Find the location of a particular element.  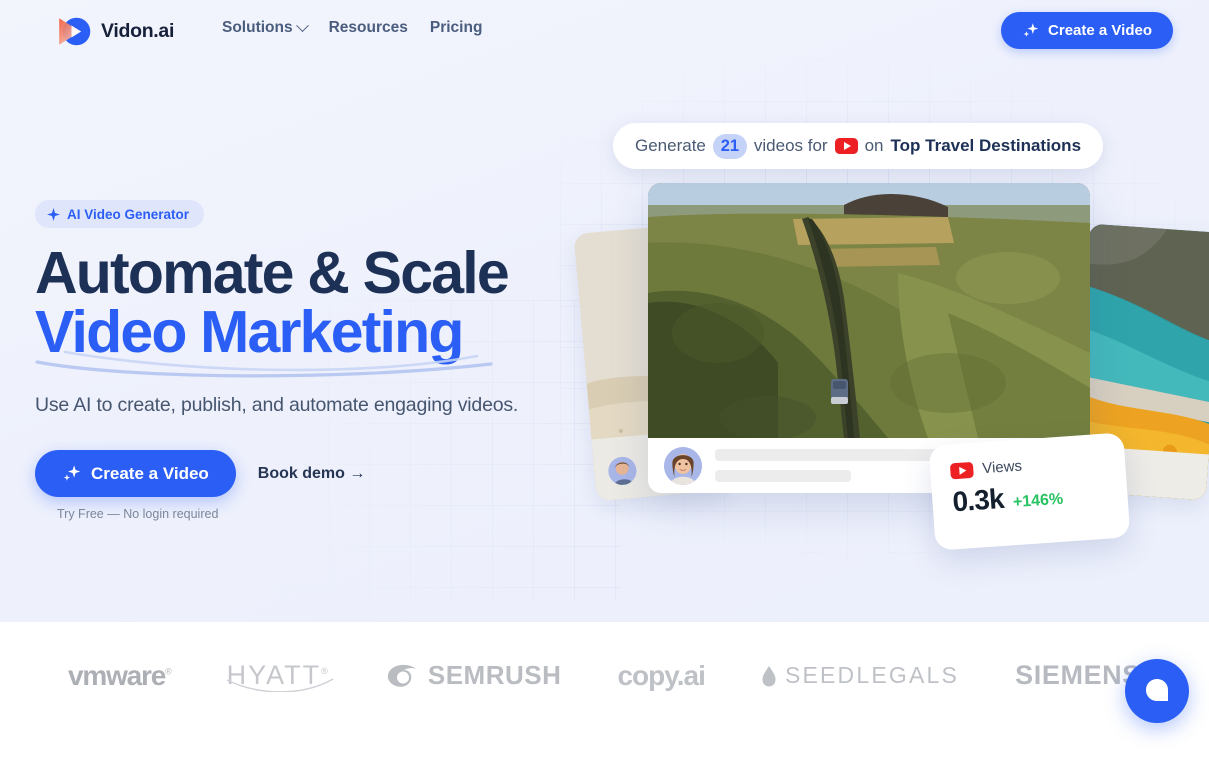

views-stat-value: 0.3k is located at coordinates (978, 500).